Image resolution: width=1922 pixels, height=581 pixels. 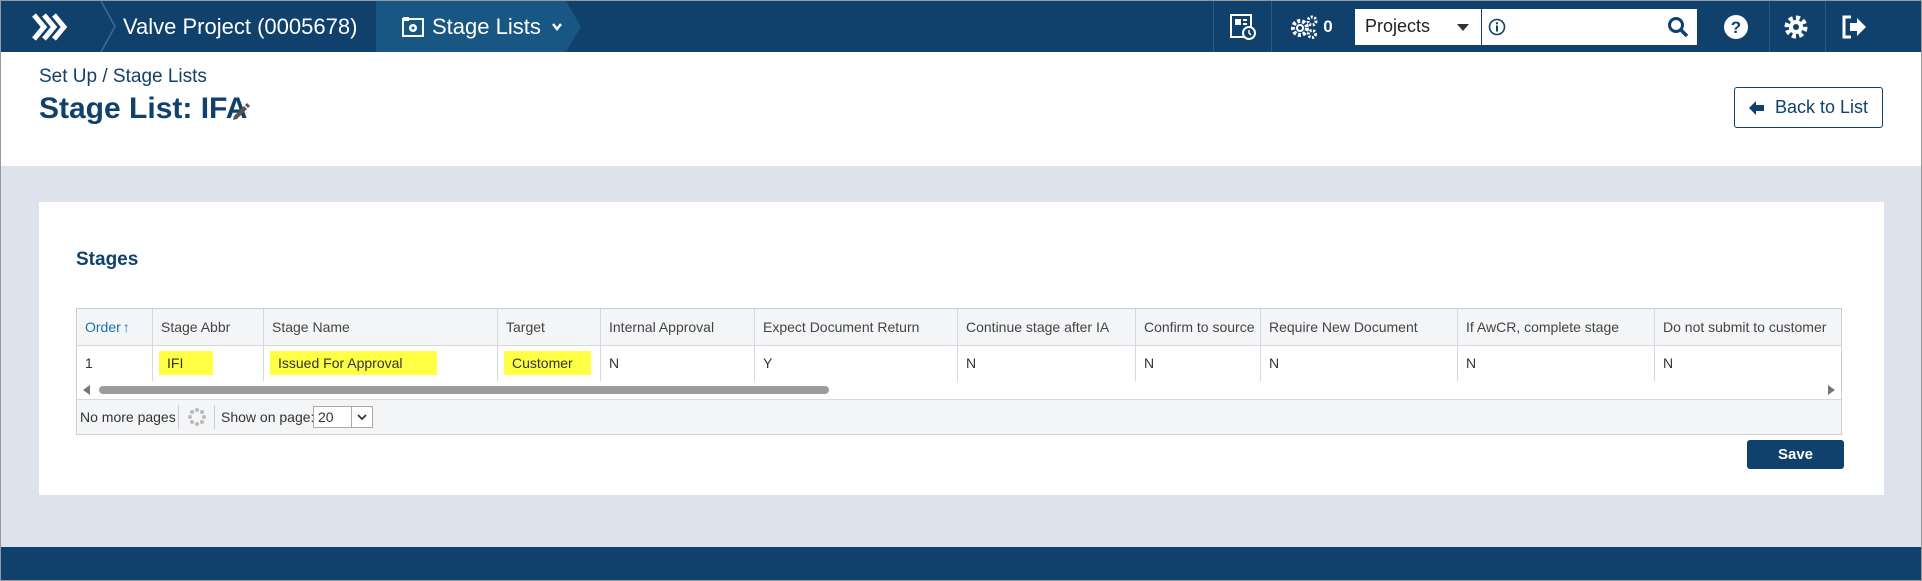 I want to click on page-title: Stage List: IFA, so click(x=143, y=108).